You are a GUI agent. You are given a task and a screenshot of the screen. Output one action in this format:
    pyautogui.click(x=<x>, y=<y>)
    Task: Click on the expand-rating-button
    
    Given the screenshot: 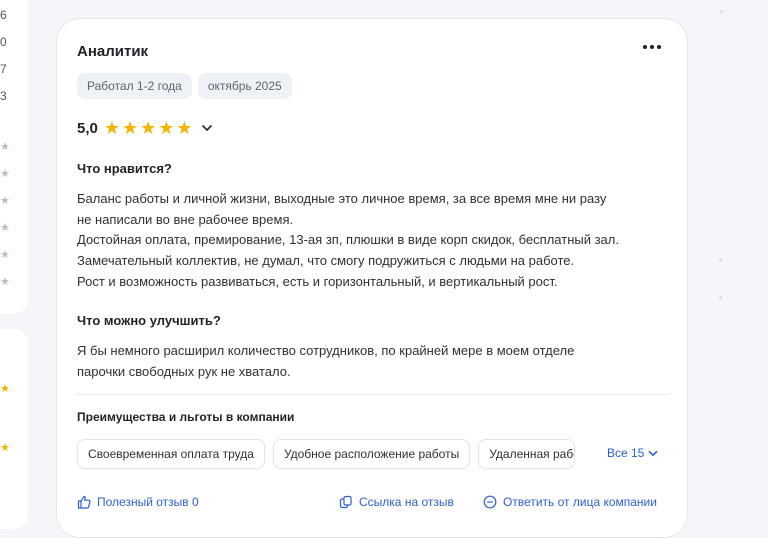 What is the action you would take?
    pyautogui.click(x=207, y=128)
    